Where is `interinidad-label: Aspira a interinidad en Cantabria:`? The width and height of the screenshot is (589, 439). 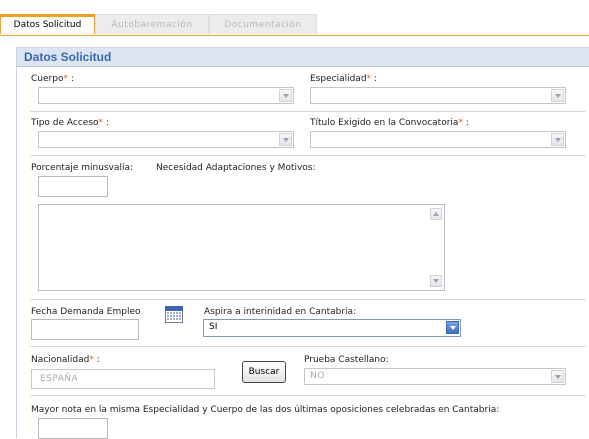 interinidad-label: Aspira a interinidad en Cantabria: is located at coordinates (280, 312).